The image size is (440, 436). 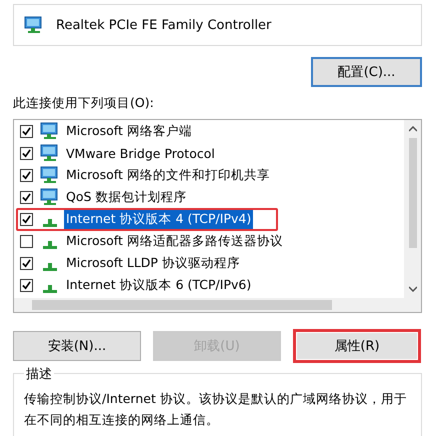 I want to click on adapter-name: Realtek PCIe FE Family Controller, so click(x=164, y=25).